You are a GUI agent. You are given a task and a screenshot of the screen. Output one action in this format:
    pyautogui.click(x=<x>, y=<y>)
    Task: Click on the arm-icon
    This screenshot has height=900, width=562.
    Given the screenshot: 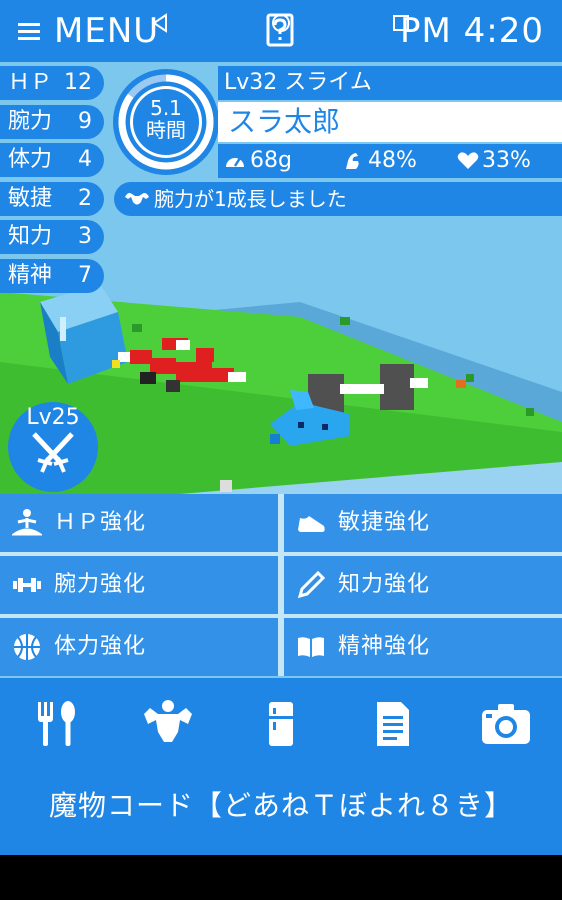 What is the action you would take?
    pyautogui.click(x=352, y=161)
    